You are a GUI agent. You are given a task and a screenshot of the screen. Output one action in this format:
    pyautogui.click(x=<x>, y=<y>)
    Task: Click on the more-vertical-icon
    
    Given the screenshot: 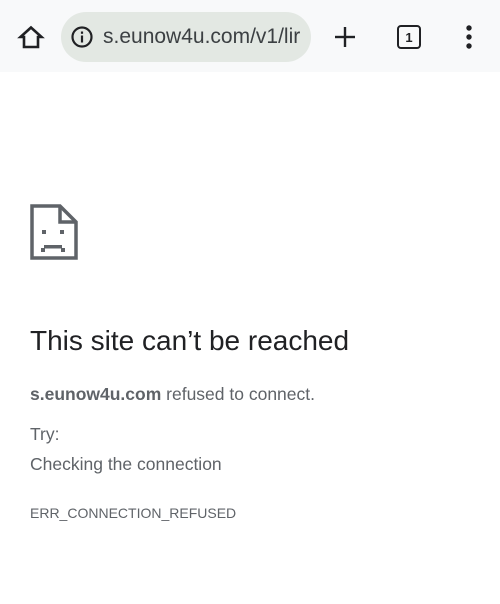 What is the action you would take?
    pyautogui.click(x=469, y=37)
    